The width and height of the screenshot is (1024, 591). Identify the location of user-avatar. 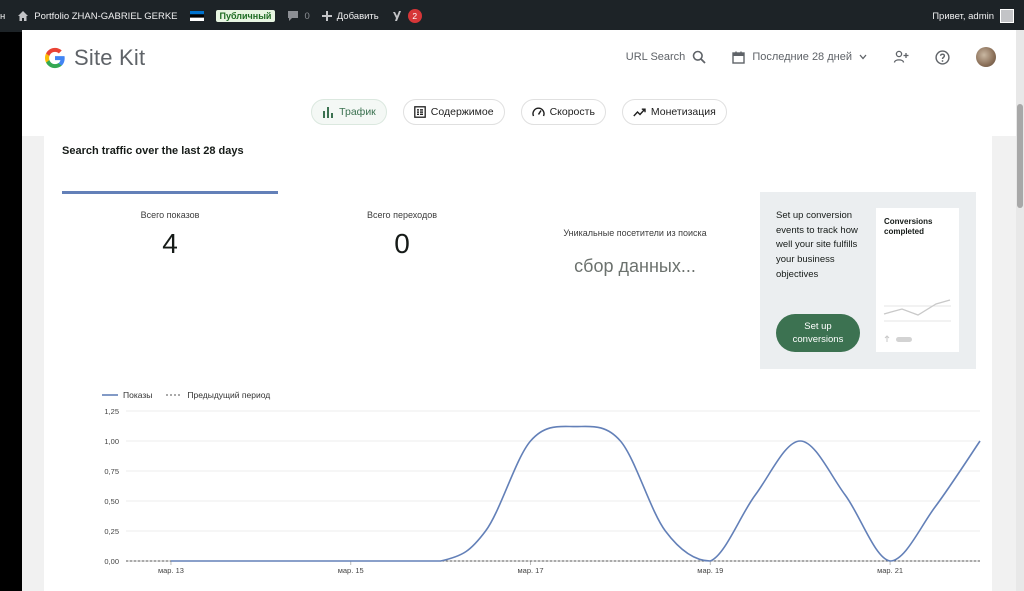
(986, 57).